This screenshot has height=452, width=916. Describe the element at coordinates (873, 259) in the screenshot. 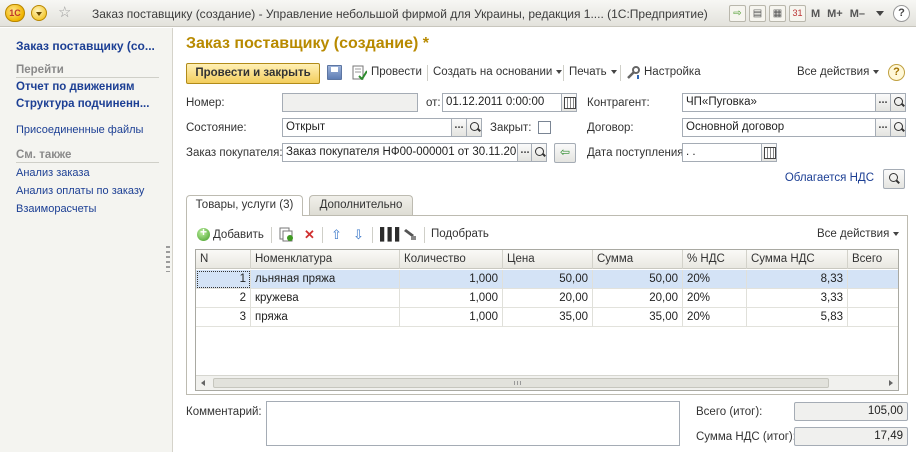

I see `column-header-total: Всего` at that location.